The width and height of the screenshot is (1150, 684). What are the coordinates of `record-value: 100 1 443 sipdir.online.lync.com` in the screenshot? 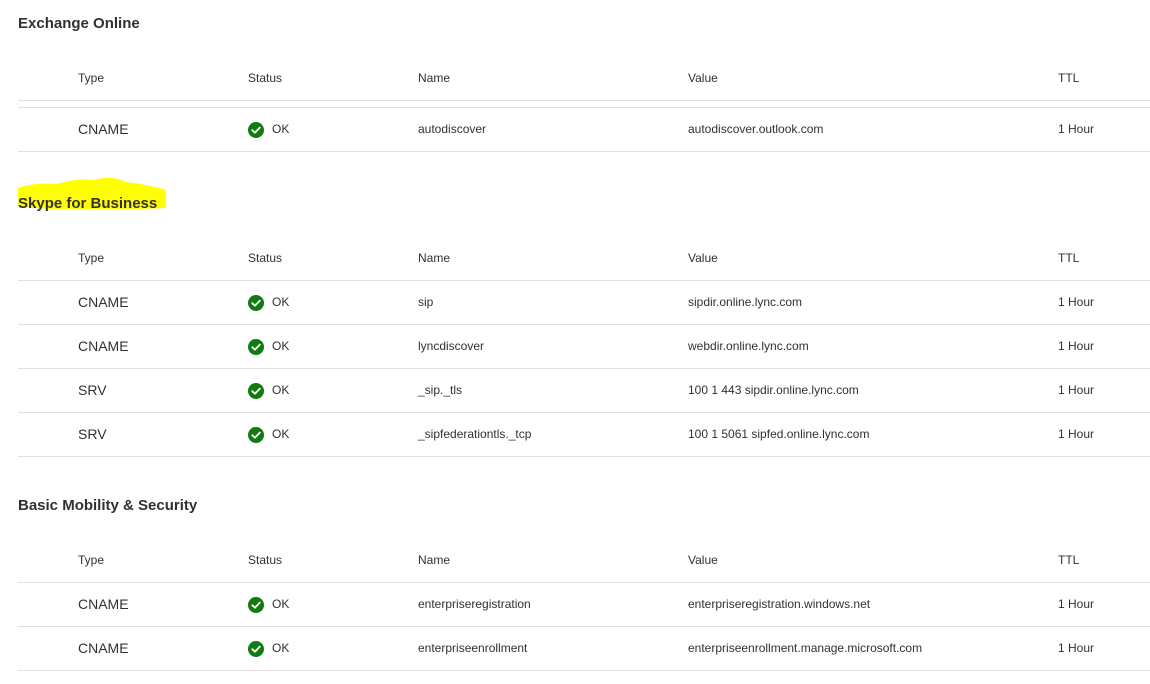 It's located at (773, 390).